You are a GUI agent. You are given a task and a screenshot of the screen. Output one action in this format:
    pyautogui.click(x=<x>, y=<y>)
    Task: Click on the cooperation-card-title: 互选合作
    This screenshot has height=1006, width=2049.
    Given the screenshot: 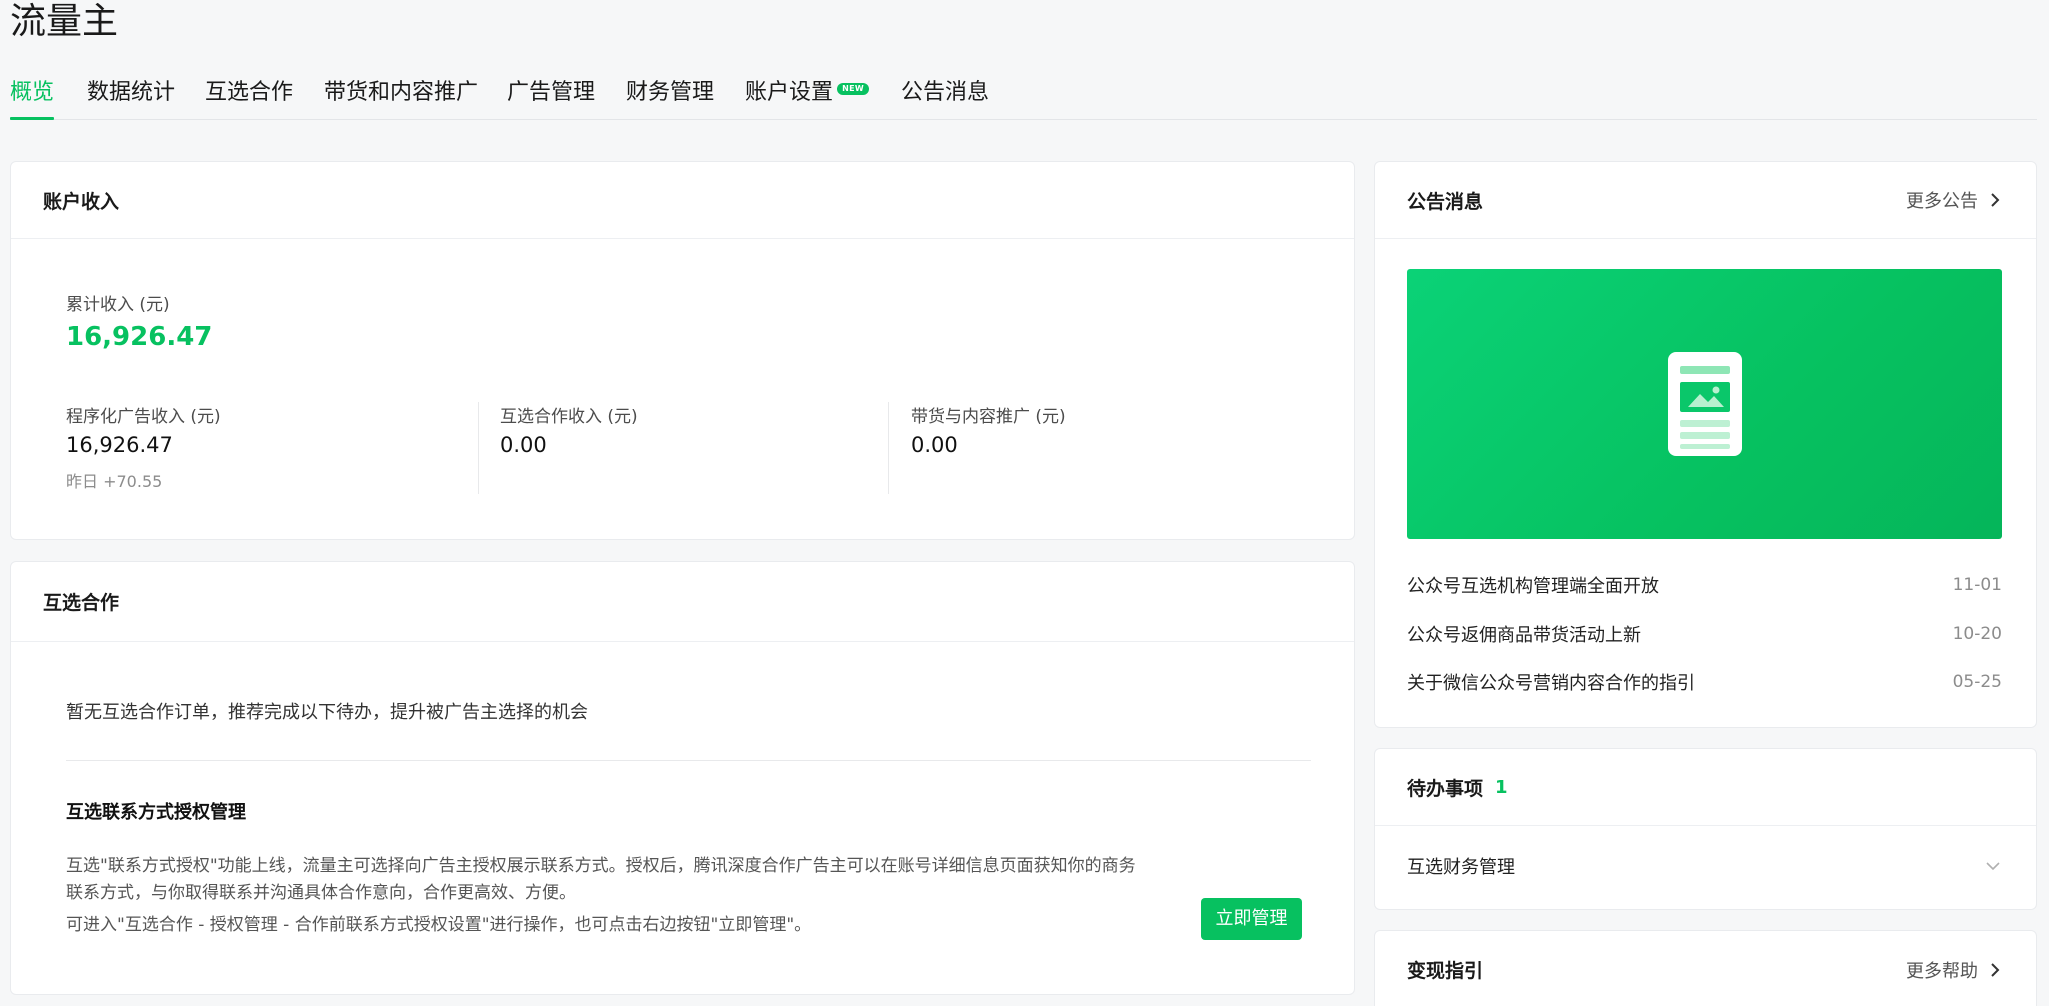 What is the action you would take?
    pyautogui.click(x=81, y=603)
    